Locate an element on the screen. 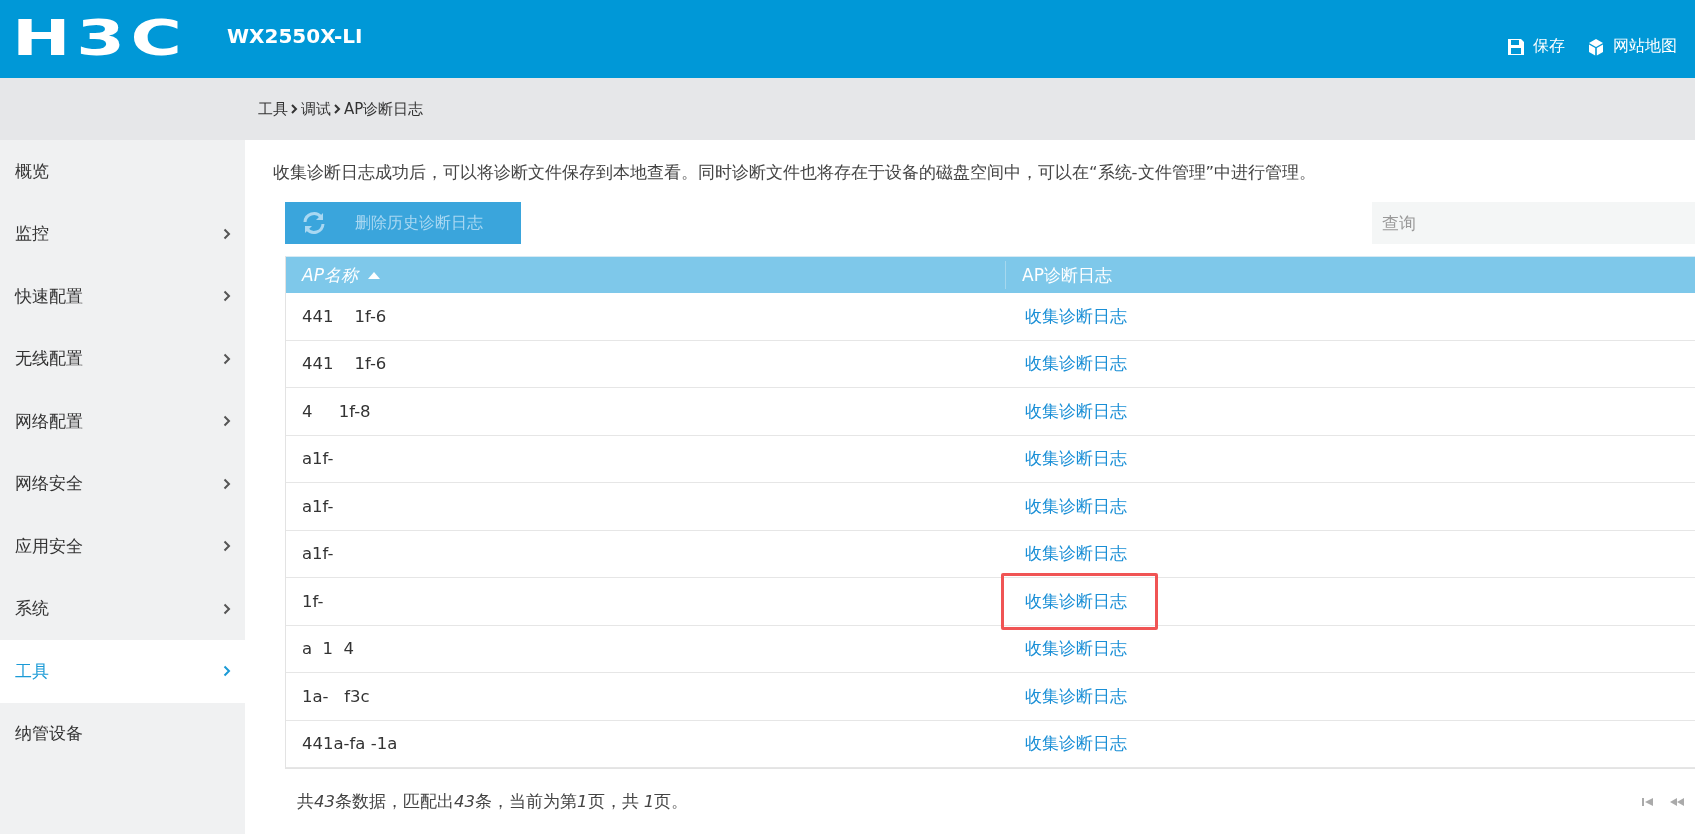 The image size is (1695, 834). table-cell: a 1 4 is located at coordinates (328, 649).